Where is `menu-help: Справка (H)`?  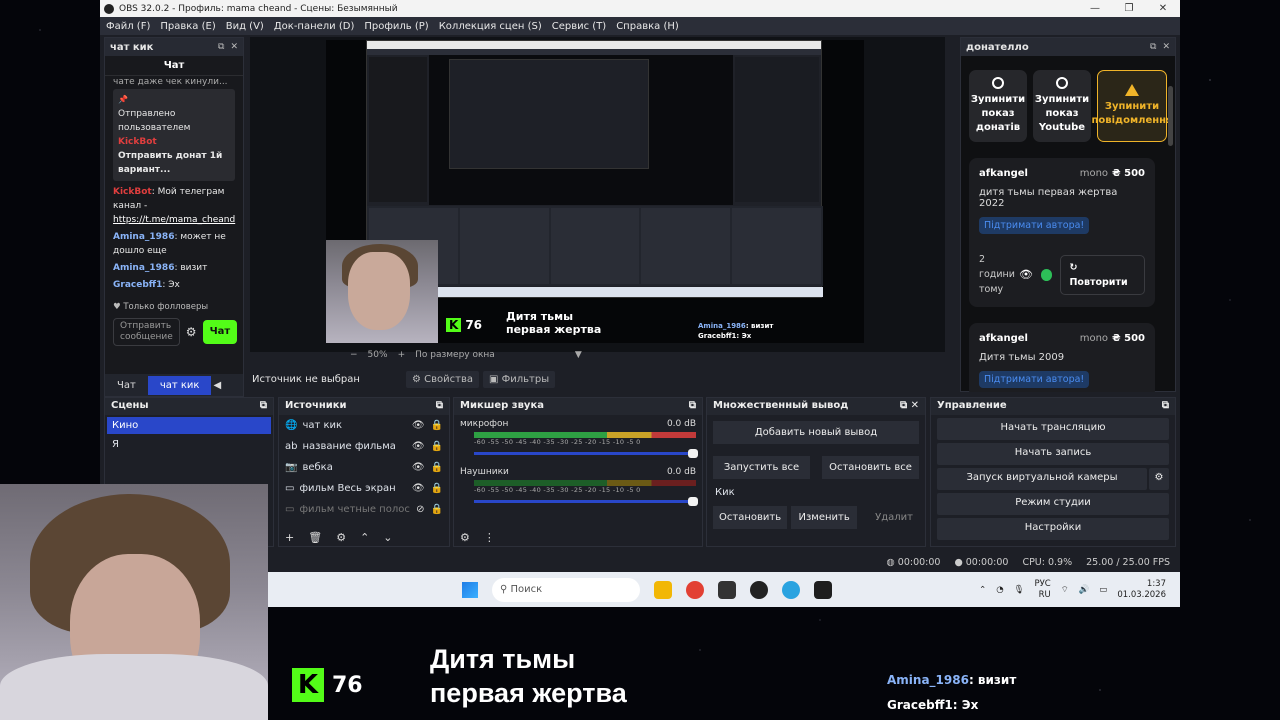 menu-help: Справка (H) is located at coordinates (647, 26).